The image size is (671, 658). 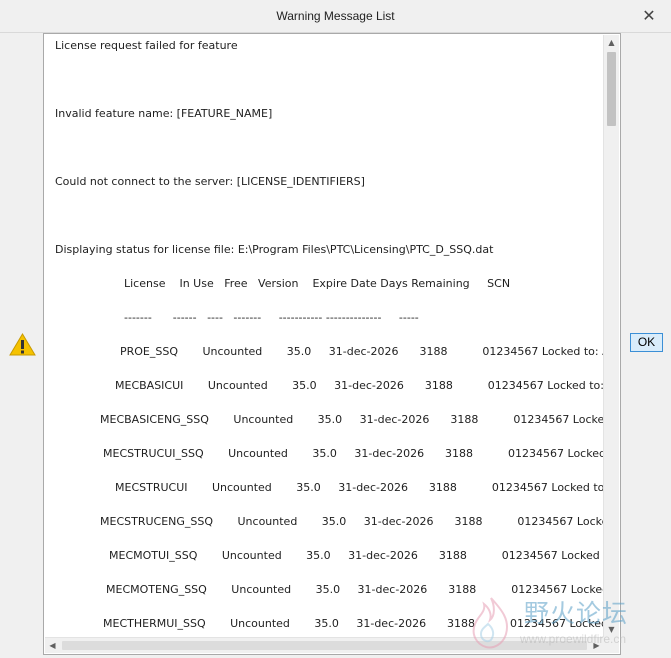 I want to click on horizontal-scroll-thumb, so click(x=324, y=645).